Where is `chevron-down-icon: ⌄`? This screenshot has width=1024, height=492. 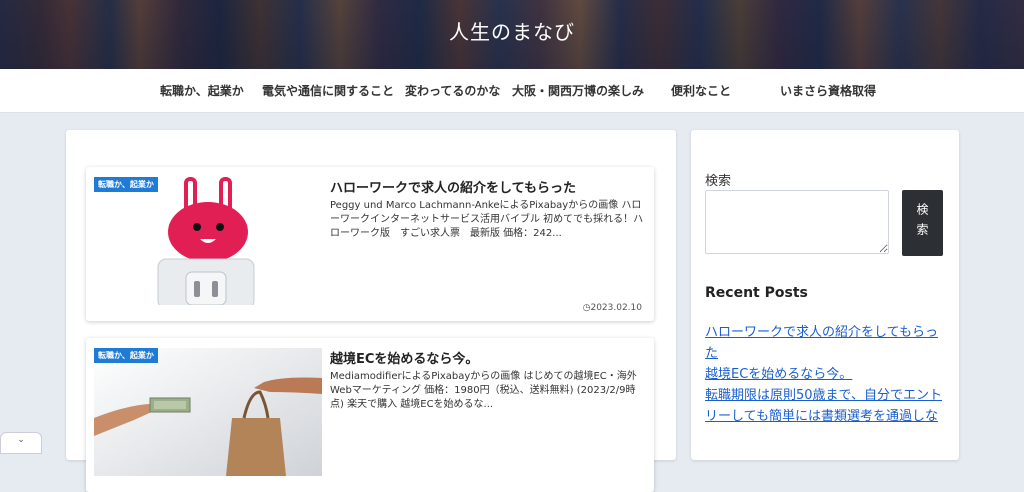 chevron-down-icon: ⌄ is located at coordinates (21, 440).